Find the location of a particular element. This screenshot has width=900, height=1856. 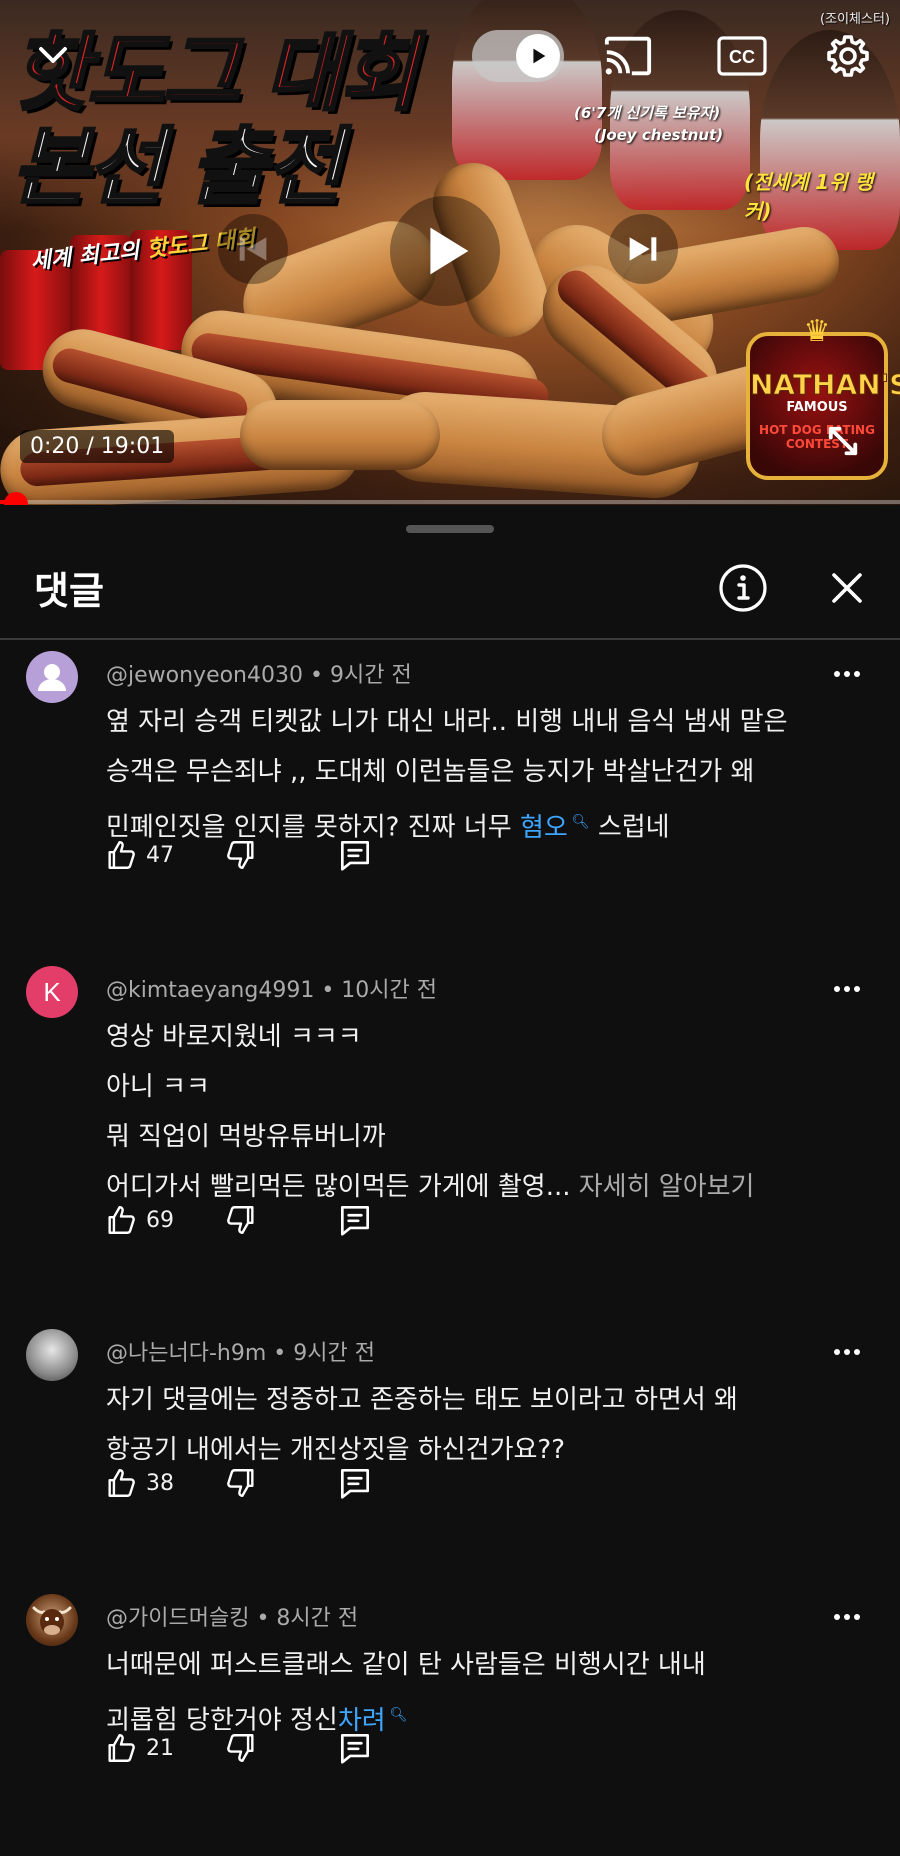

like-button: 69 is located at coordinates (164, 1220).